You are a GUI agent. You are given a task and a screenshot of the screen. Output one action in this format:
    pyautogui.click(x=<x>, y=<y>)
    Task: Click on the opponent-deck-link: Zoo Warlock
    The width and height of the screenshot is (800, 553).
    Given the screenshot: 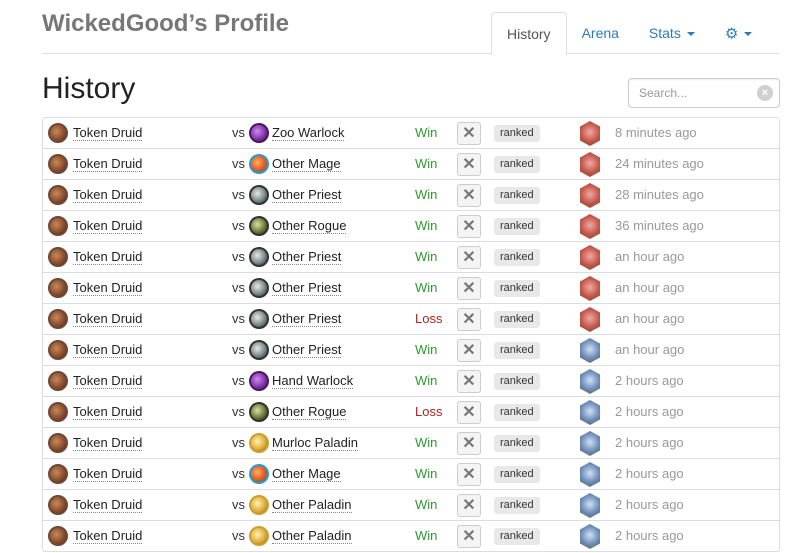 What is the action you would take?
    pyautogui.click(x=308, y=133)
    